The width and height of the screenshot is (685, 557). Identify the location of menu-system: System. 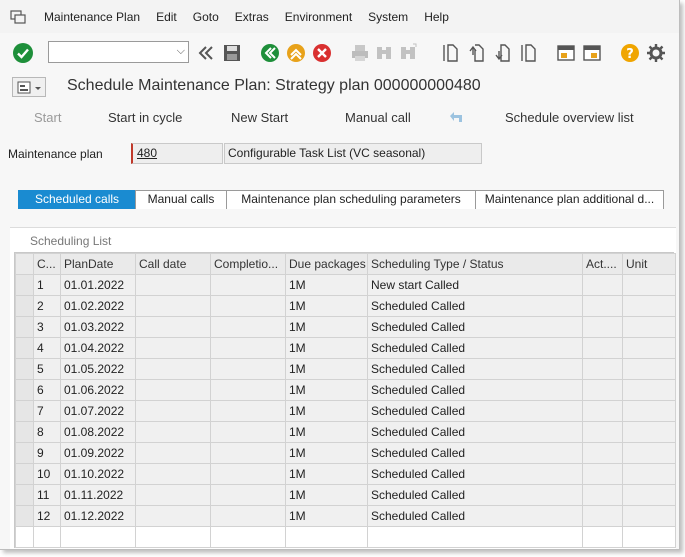
(388, 17).